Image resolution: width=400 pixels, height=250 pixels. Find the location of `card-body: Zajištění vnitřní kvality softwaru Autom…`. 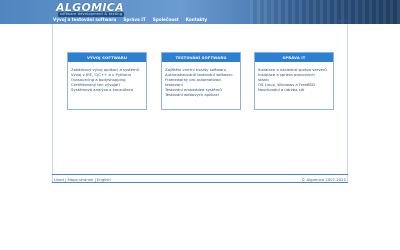

card-body: Zajištění vnitřní kvality softwaru Autom… is located at coordinates (201, 79).